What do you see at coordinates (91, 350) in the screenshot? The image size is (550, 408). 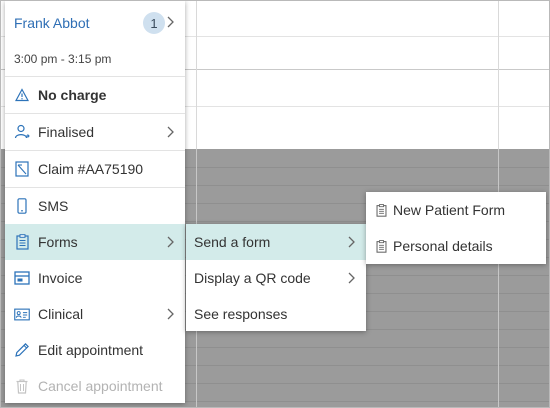 I see `edit-appointment-label: Edit appointment` at bounding box center [91, 350].